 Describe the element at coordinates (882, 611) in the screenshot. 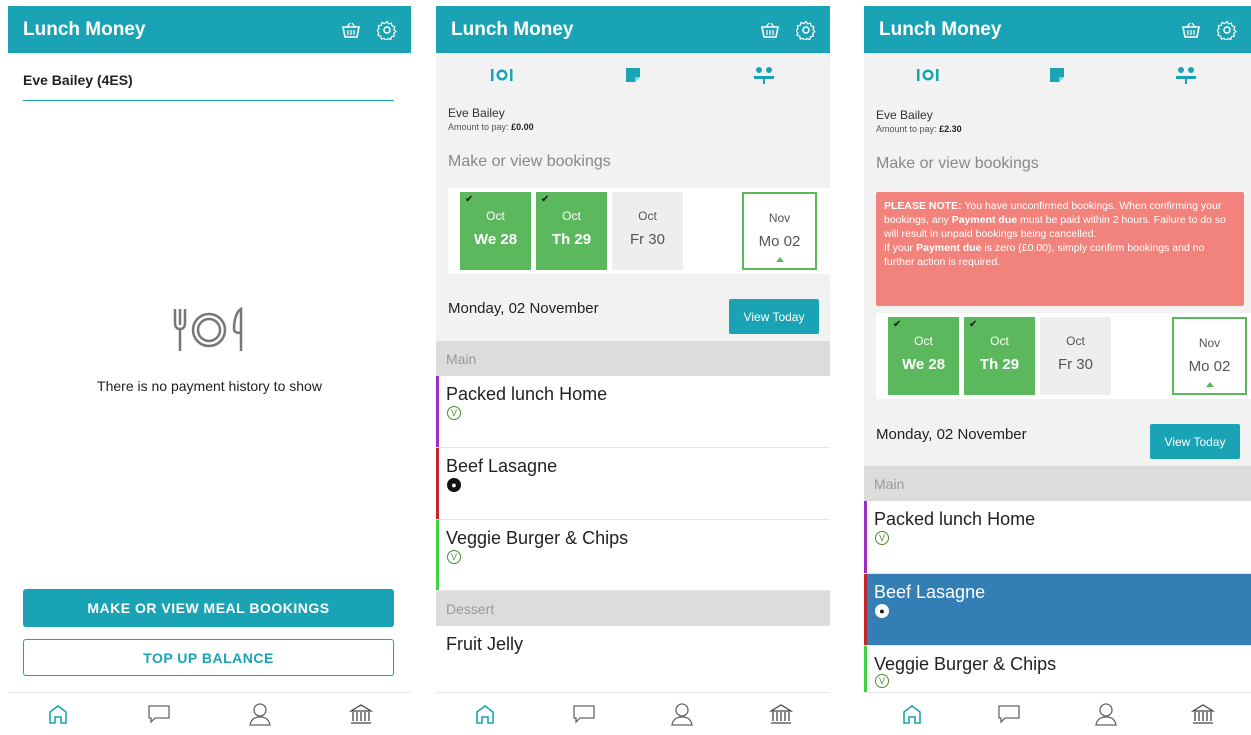

I see `beef-icon: ●` at that location.